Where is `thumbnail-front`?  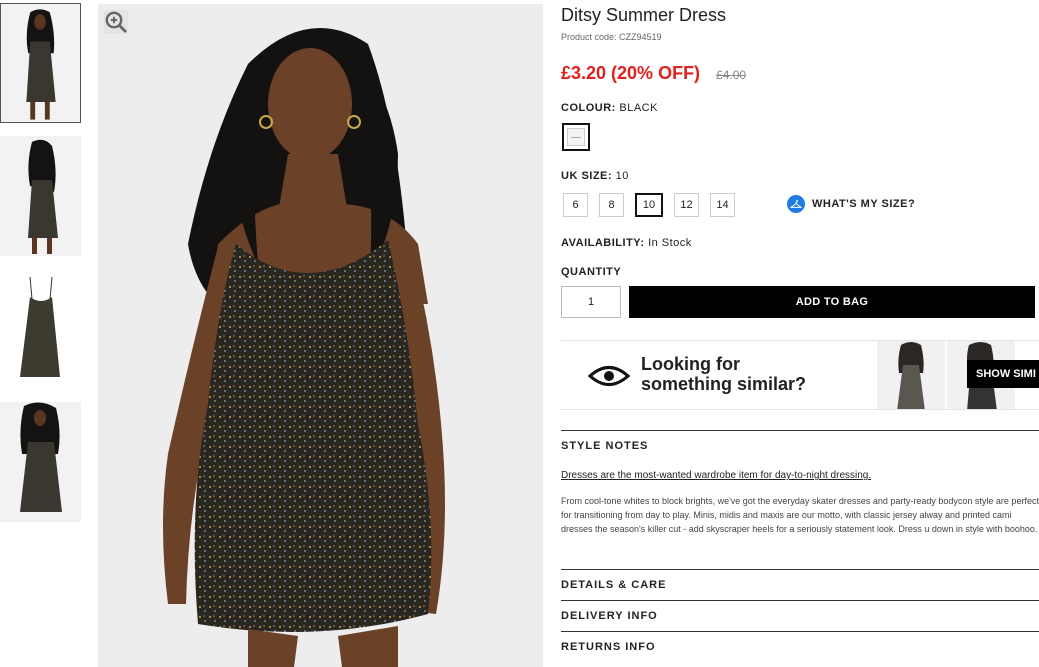 thumbnail-front is located at coordinates (40, 63).